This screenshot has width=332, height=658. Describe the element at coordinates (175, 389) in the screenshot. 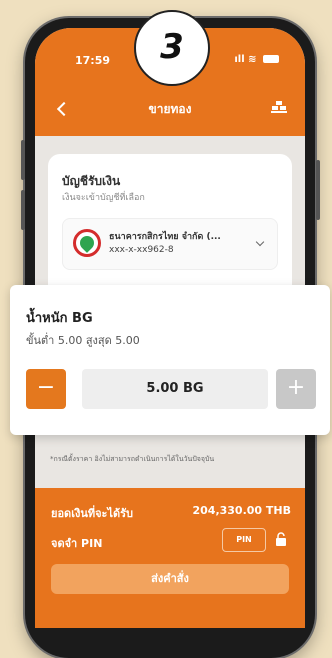

I see `weight-input: 5.00 BG` at that location.